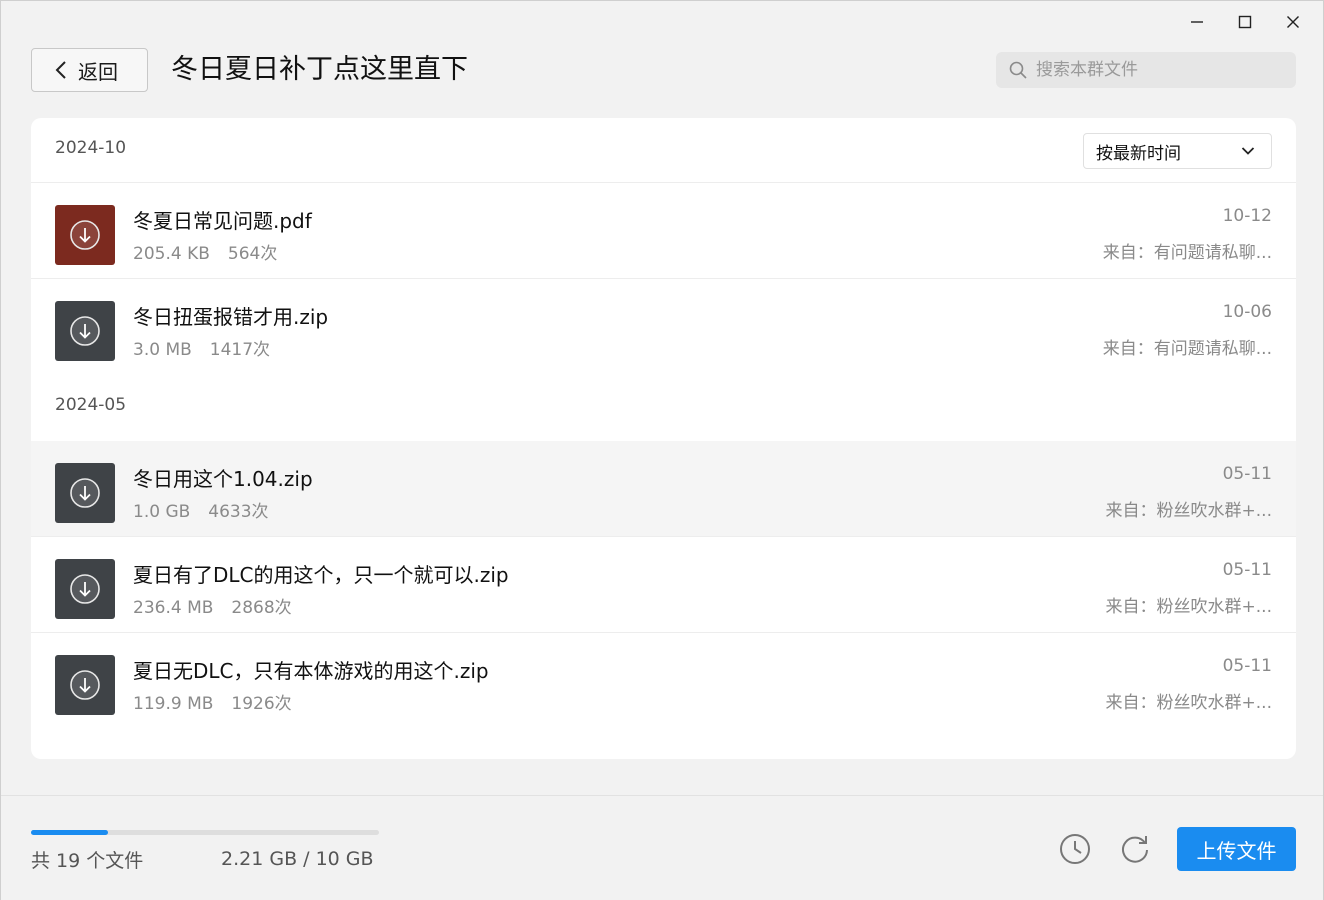  I want to click on refresh-icon, so click(1135, 849).